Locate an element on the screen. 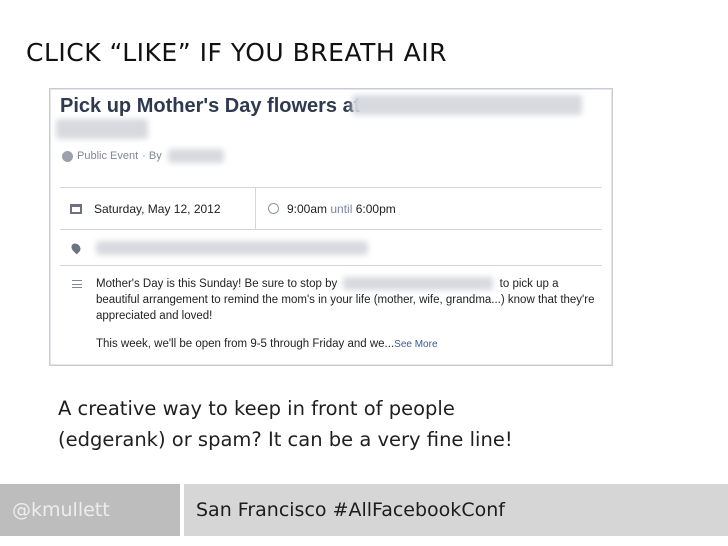 The width and height of the screenshot is (728, 546). event-time-until: until is located at coordinates (341, 208).